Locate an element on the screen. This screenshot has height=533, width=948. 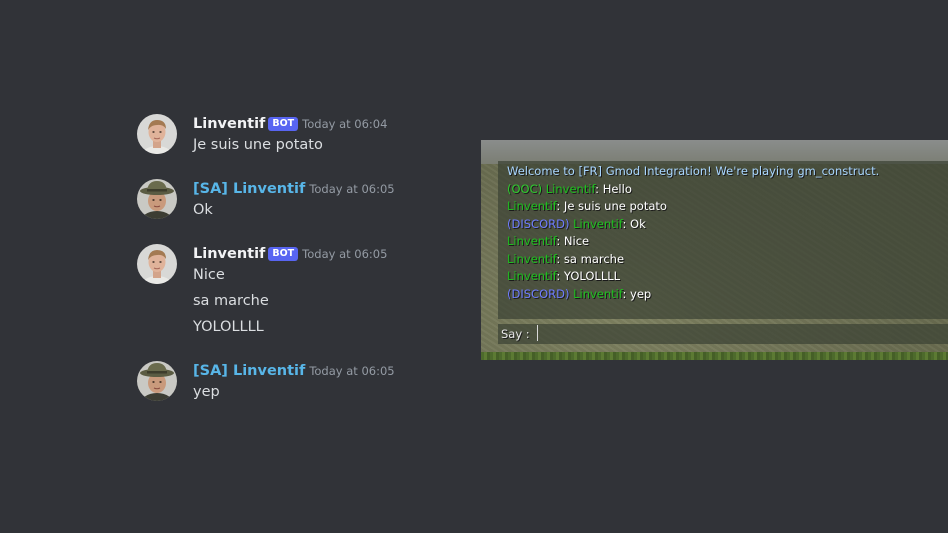
say-bar: Say : is located at coordinates (723, 334).